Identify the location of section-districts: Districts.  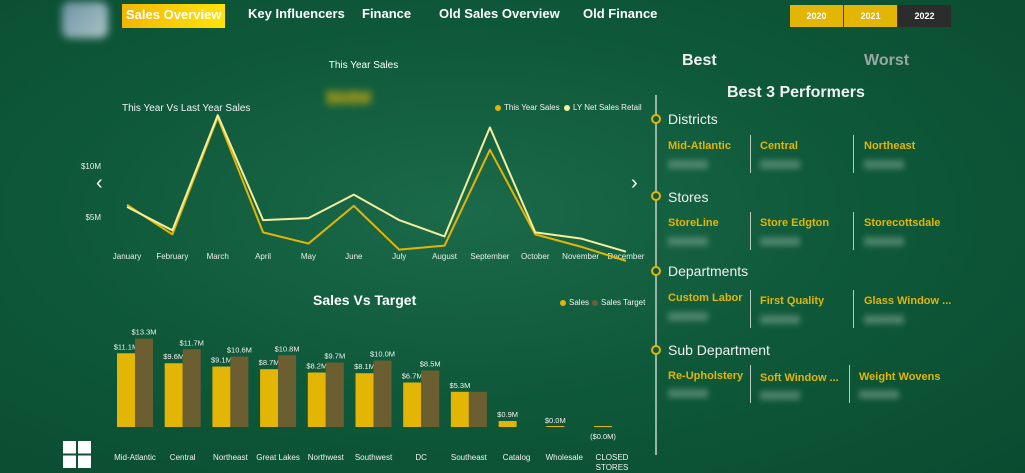
(693, 119).